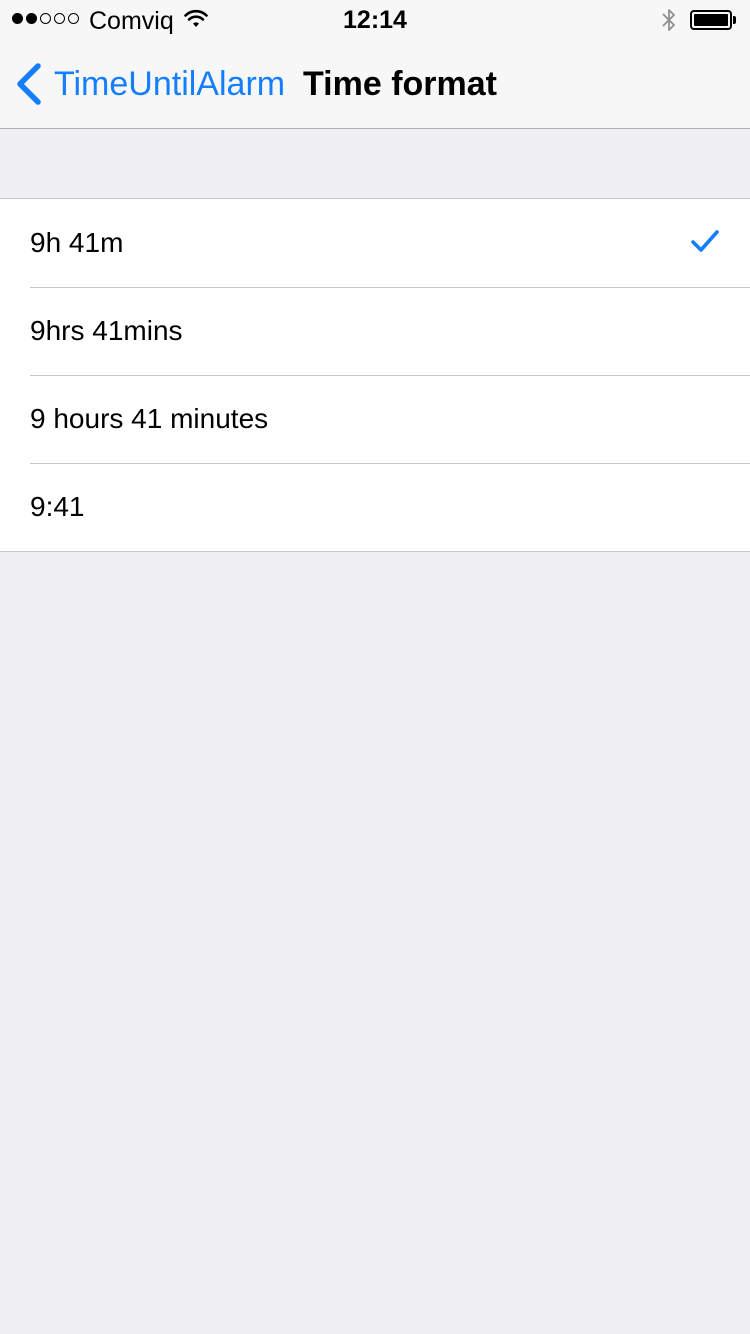 The width and height of the screenshot is (750, 1334). Describe the element at coordinates (149, 418) in the screenshot. I see `option-label: 9 hours 41 minutes` at that location.